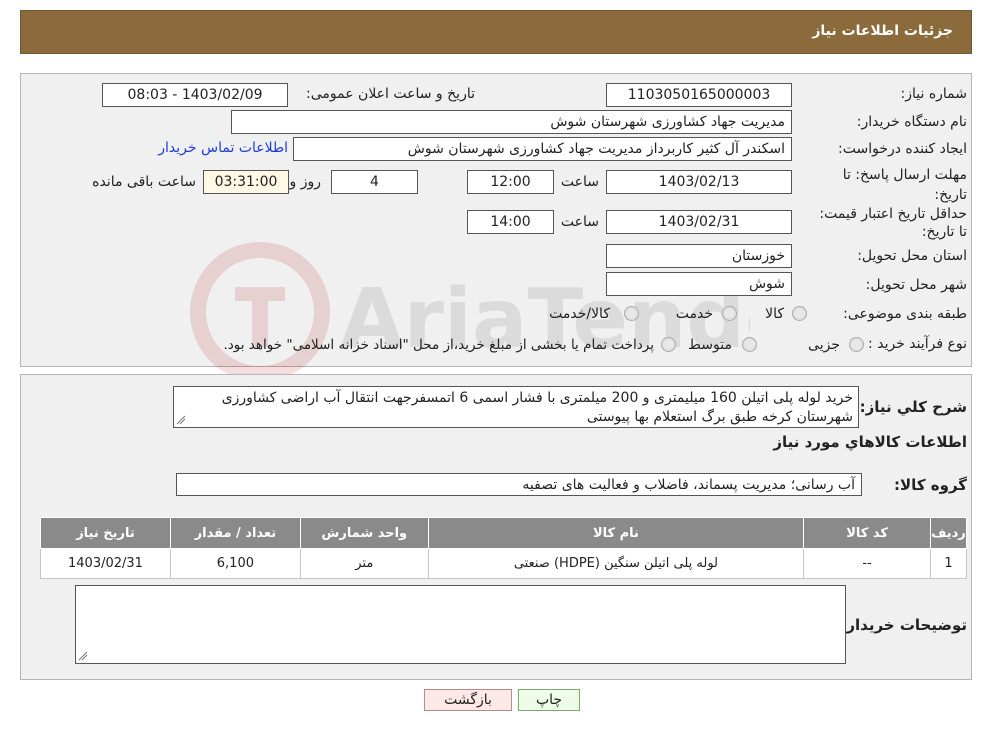  What do you see at coordinates (105, 563) in the screenshot?
I see `cell-need-date: 1403/02/31` at bounding box center [105, 563].